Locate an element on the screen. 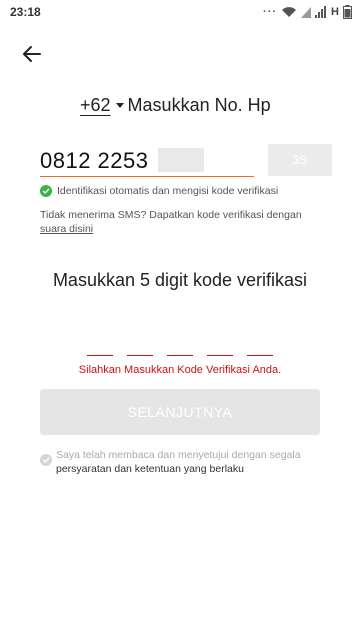  phone-input: 0812 2253 is located at coordinates (147, 161).